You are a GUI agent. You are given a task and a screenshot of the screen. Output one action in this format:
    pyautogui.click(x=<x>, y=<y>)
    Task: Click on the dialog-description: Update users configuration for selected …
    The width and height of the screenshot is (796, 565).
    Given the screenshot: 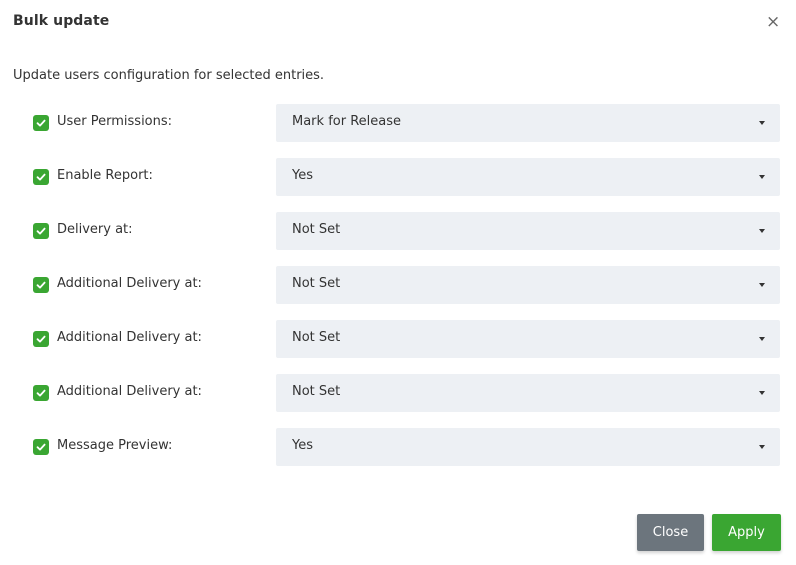 What is the action you would take?
    pyautogui.click(x=169, y=75)
    